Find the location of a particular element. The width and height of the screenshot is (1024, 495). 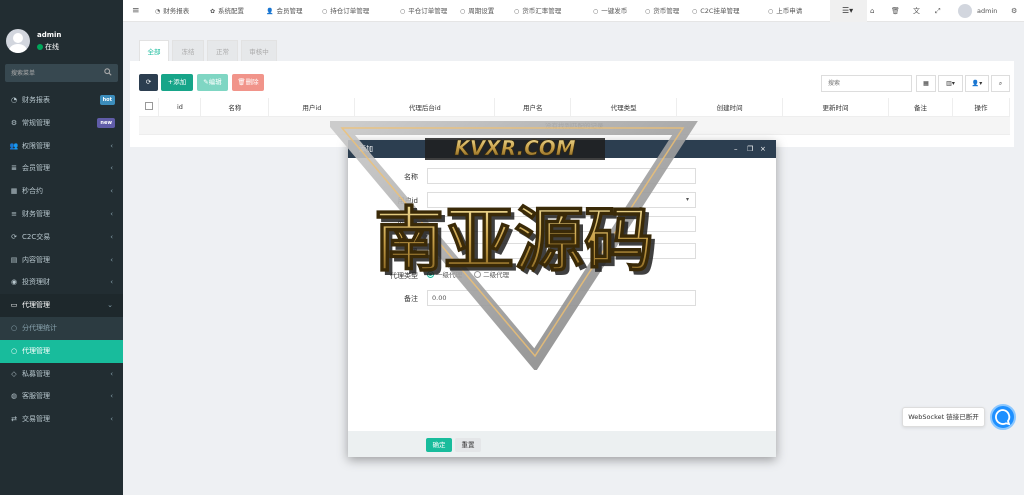

sidebar-item: ◔ 财务报表 hot is located at coordinates (61, 100).